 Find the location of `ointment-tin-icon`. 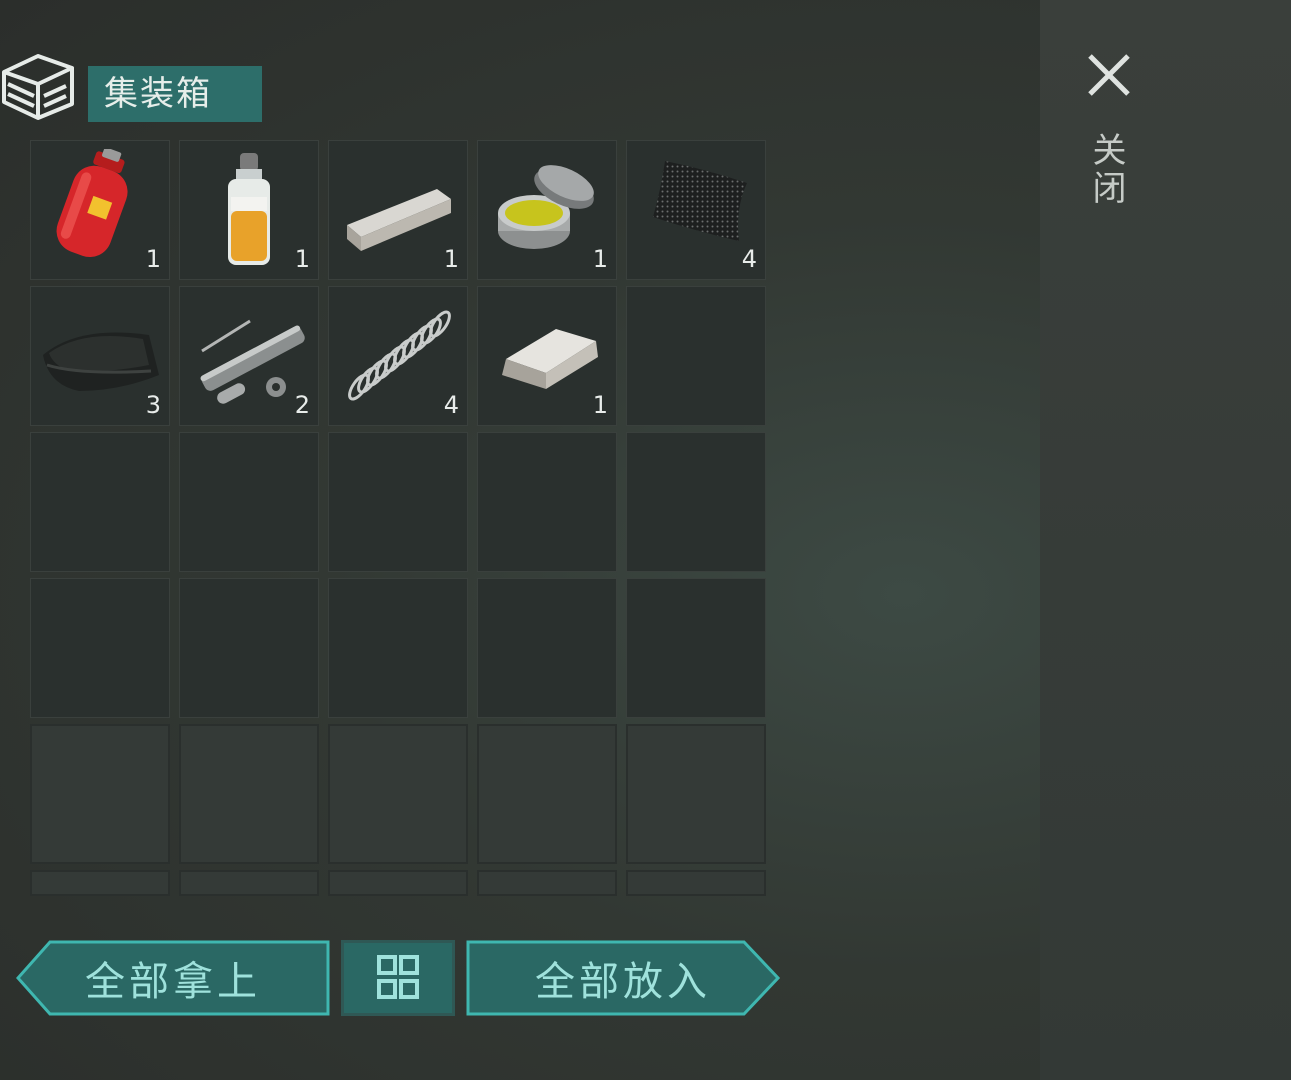

ointment-tin-icon is located at coordinates (546, 207).